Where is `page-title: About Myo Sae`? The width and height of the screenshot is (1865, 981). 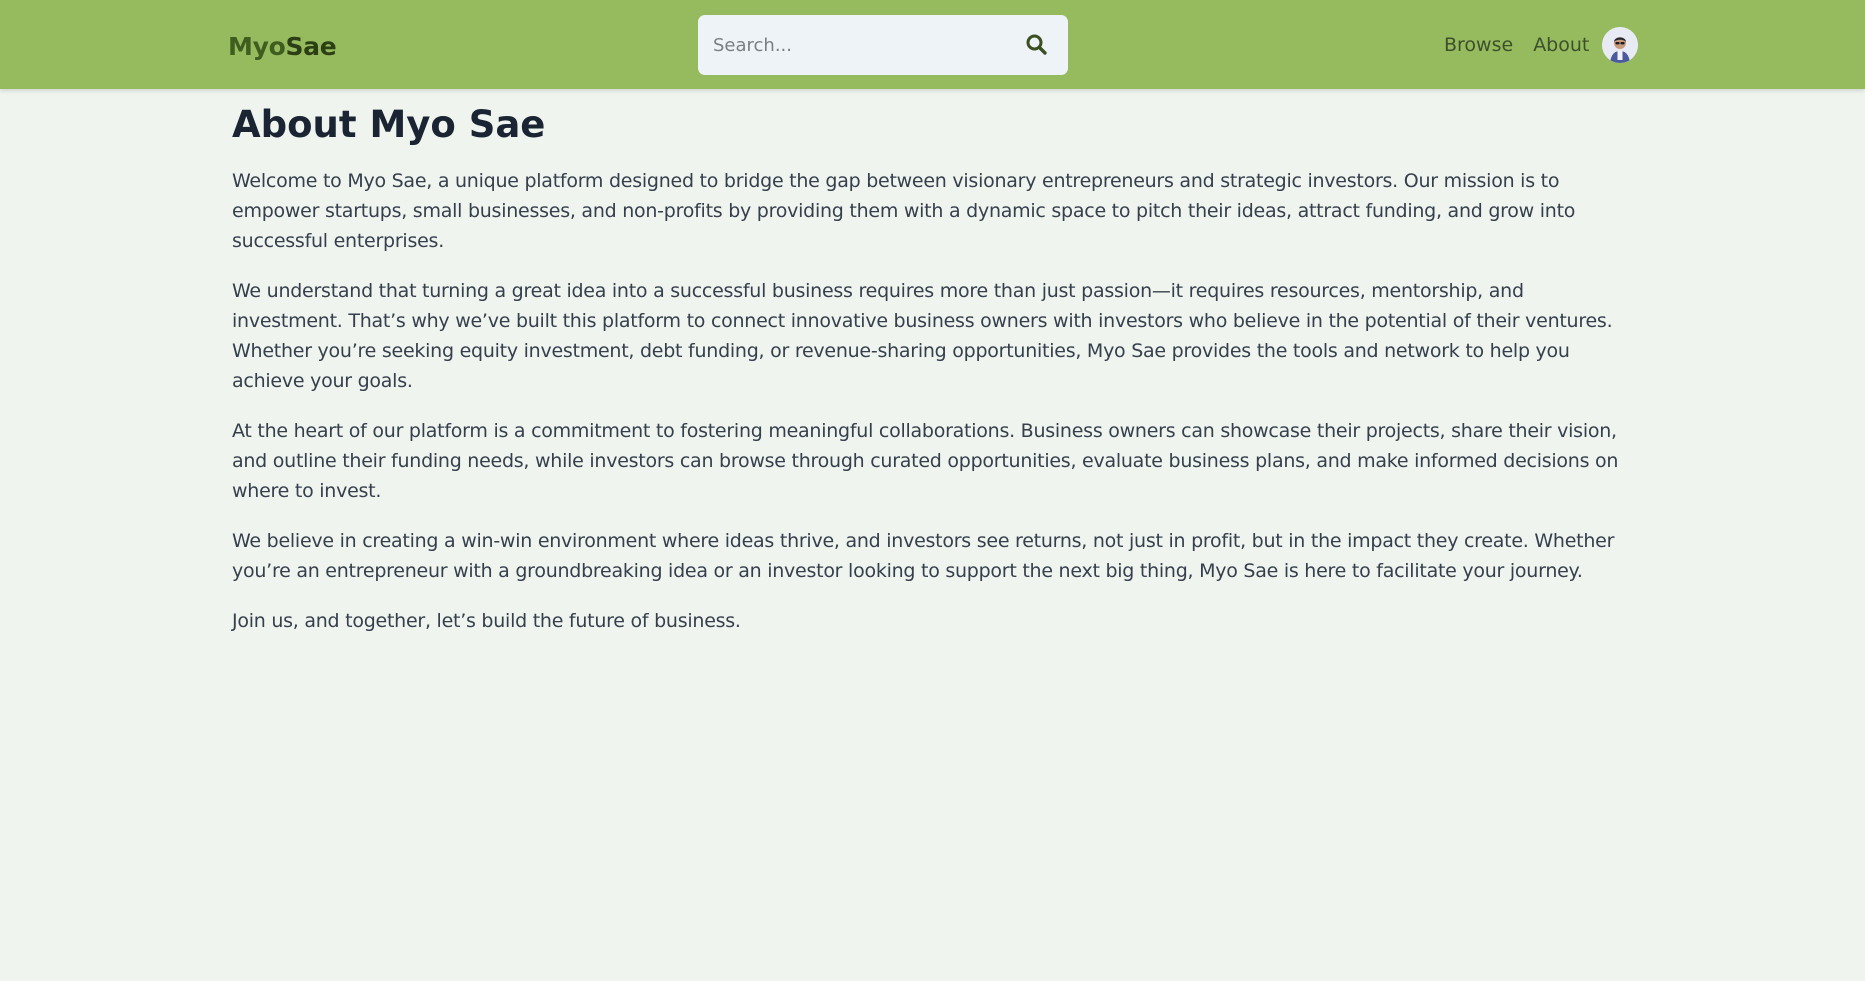 page-title: About Myo Sae is located at coordinates (389, 124).